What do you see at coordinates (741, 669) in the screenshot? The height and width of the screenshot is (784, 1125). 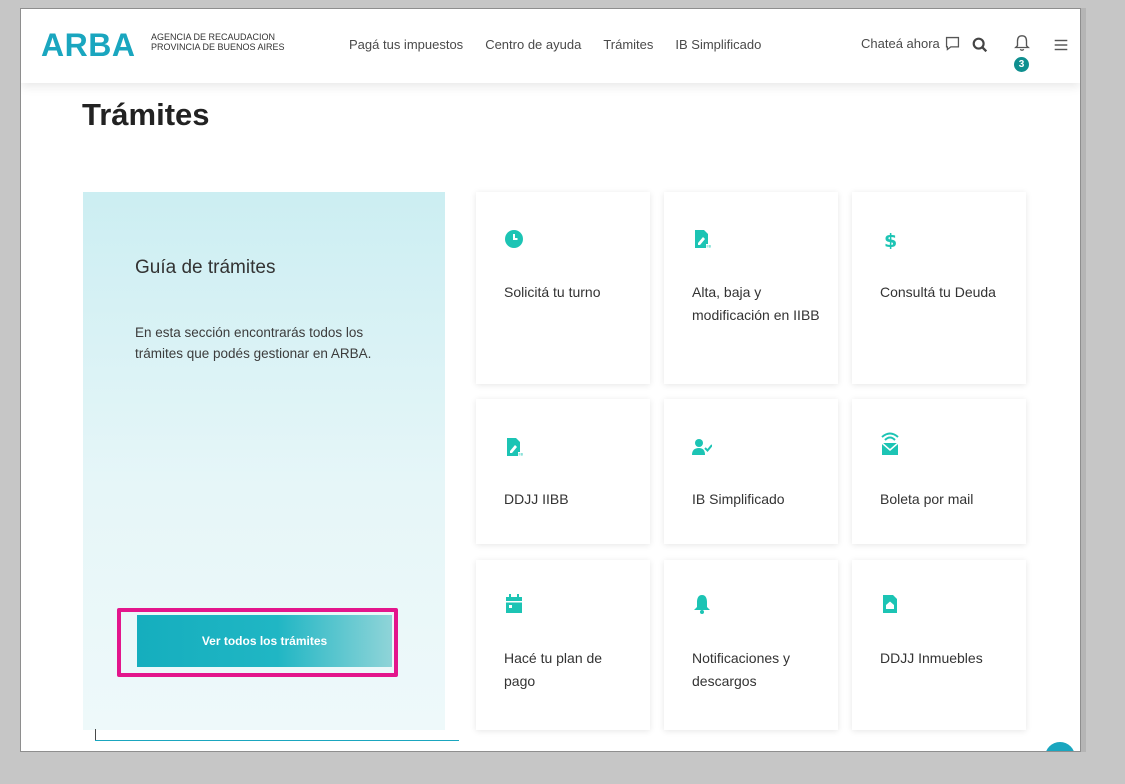 I see `card-label: Notificaciones y descargos` at bounding box center [741, 669].